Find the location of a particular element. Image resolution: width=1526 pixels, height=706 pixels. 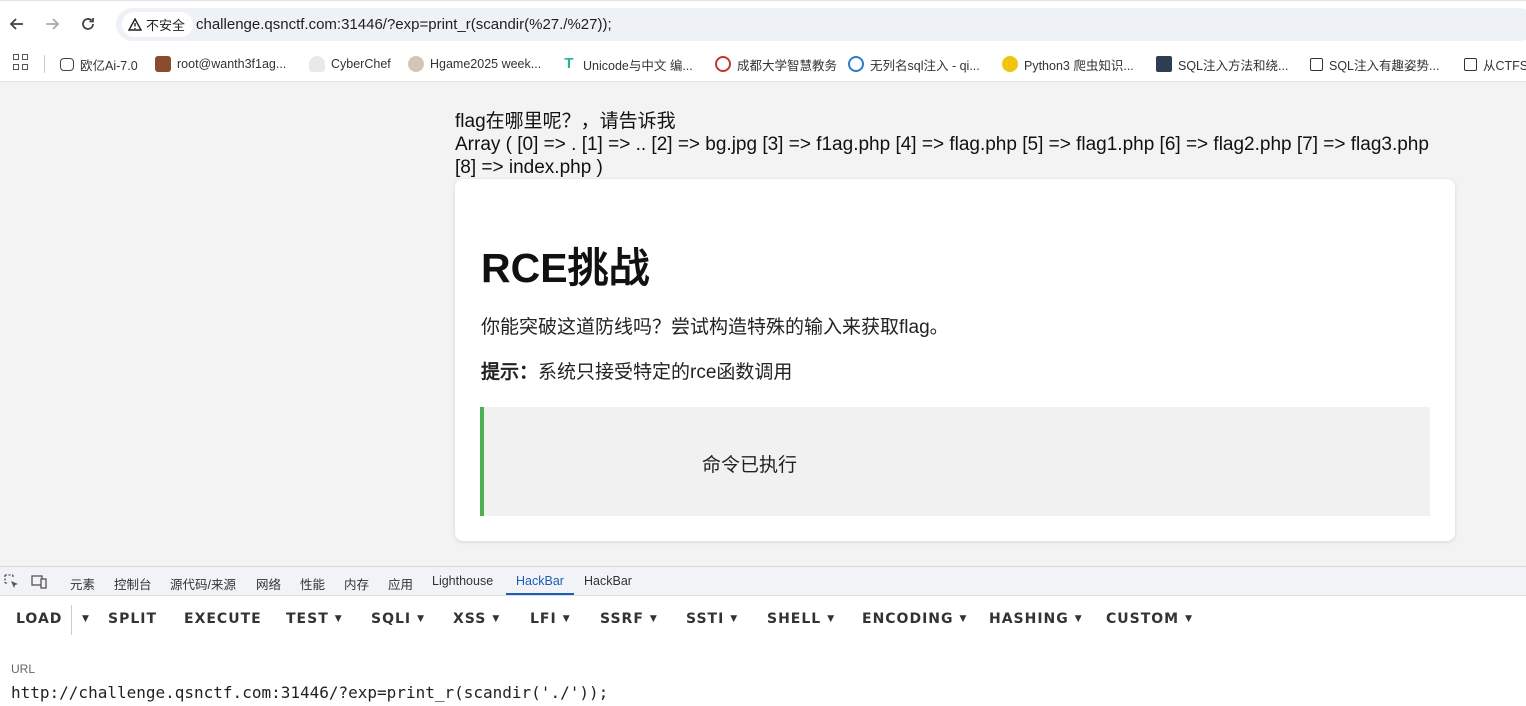

split-button: SPLIT is located at coordinates (132, 619).